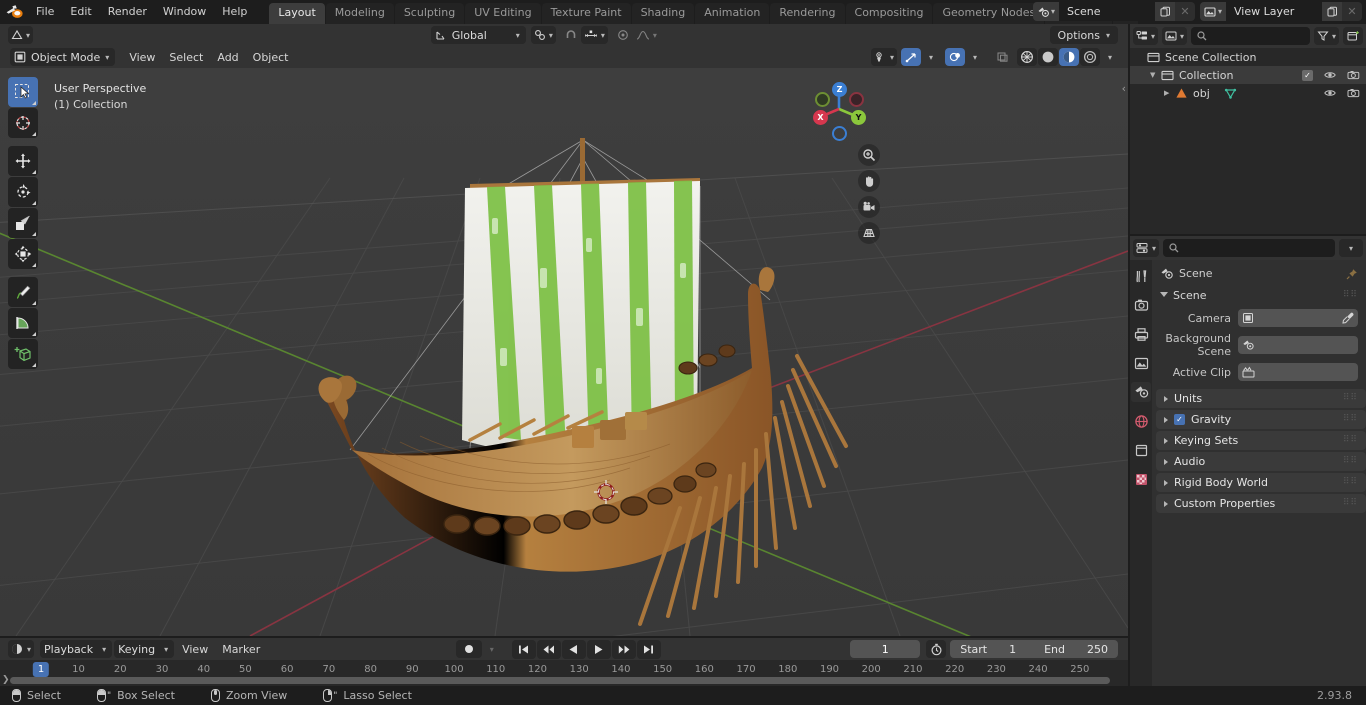 Image resolution: width=1366 pixels, height=705 pixels. Describe the element at coordinates (548, 649) in the screenshot. I see `jump-prev-keyframe-button` at that location.